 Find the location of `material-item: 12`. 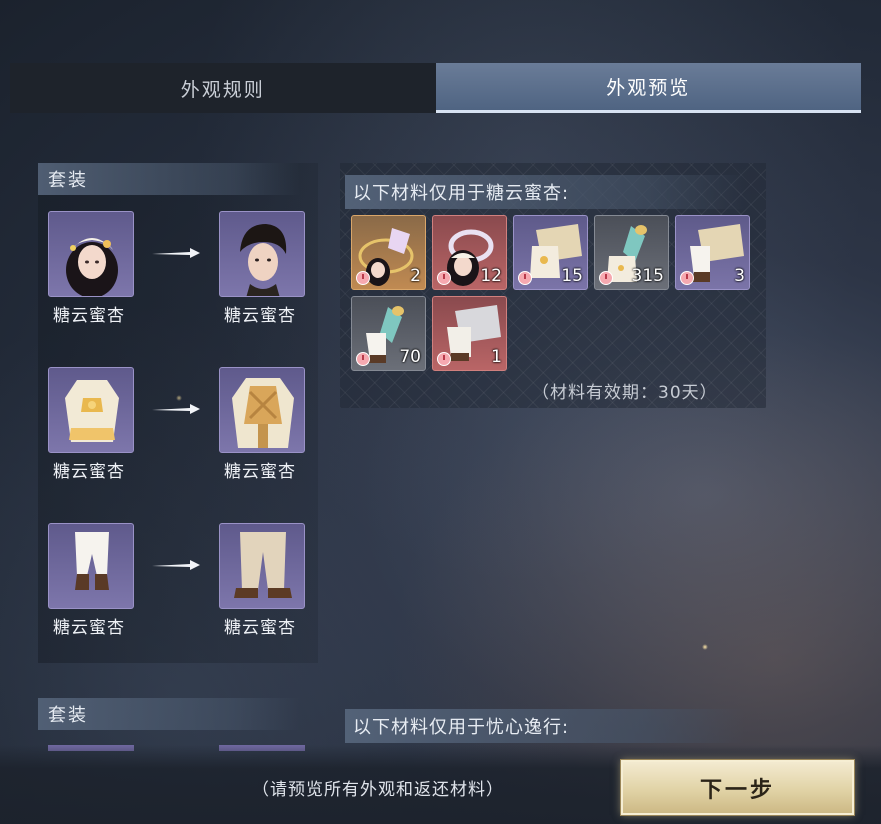

material-item: 12 is located at coordinates (469, 252).